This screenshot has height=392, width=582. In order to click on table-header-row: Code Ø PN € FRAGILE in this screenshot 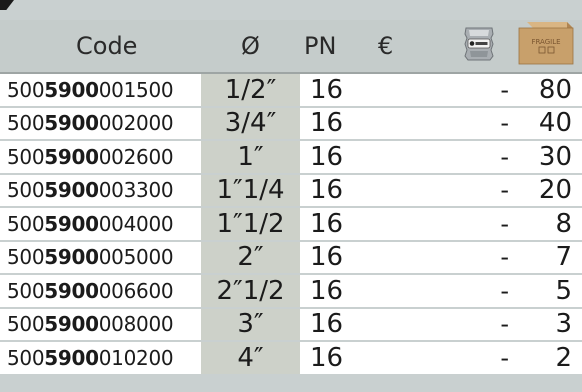, I will do `click(291, 47)`.